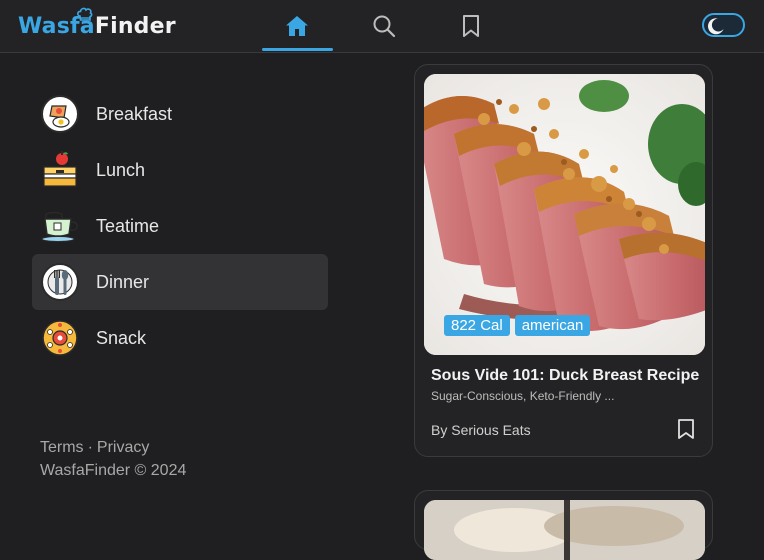  Describe the element at coordinates (60, 226) in the screenshot. I see `teacup-icon` at that location.